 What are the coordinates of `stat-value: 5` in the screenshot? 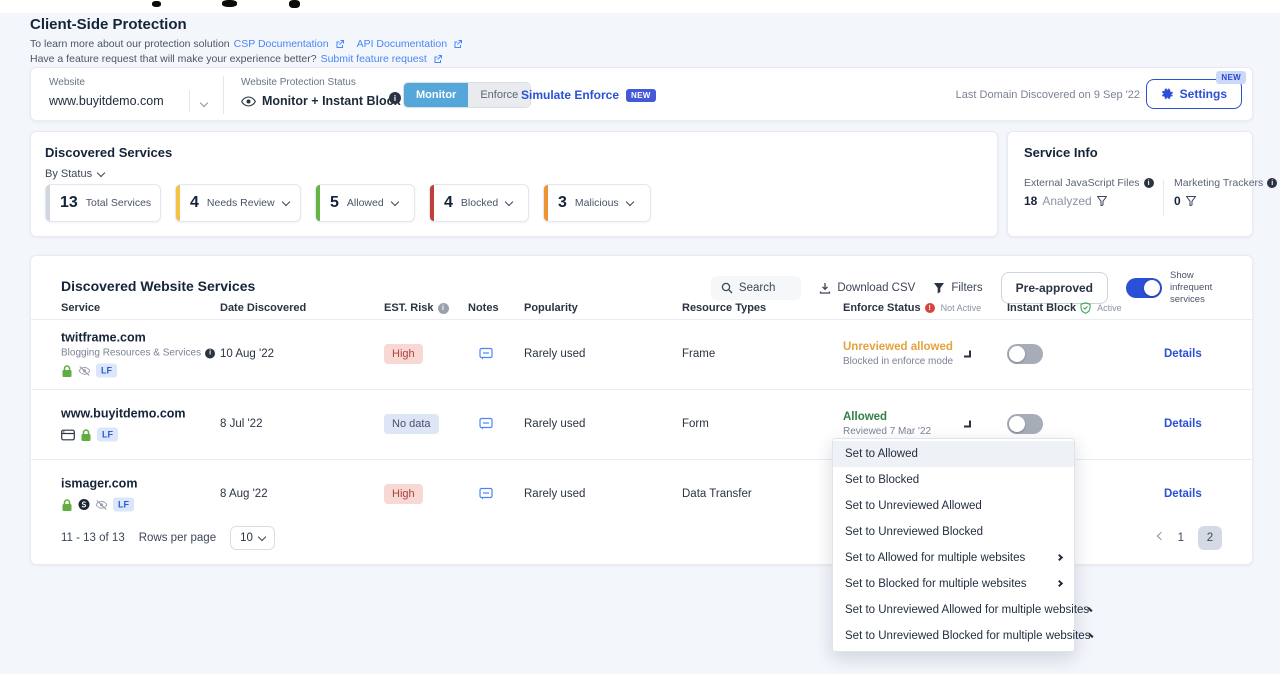 It's located at (334, 202).